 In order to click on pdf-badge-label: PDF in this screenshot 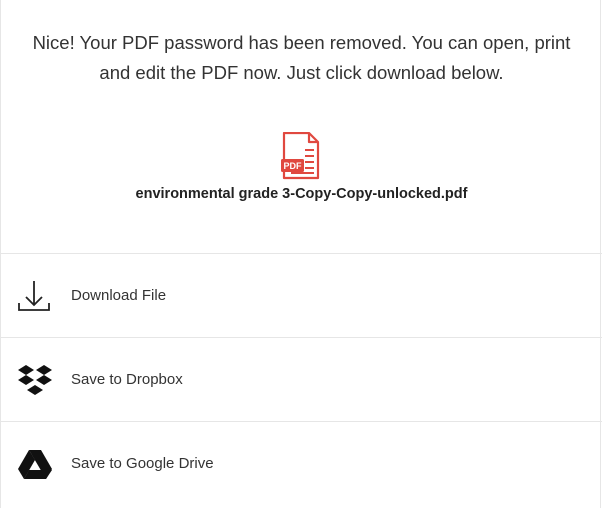, I will do `click(293, 166)`.